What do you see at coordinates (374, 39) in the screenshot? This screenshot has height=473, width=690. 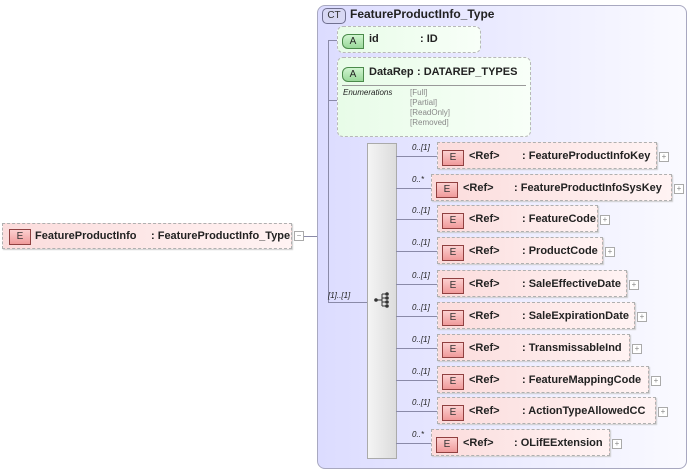 I see `attribute-name: id` at bounding box center [374, 39].